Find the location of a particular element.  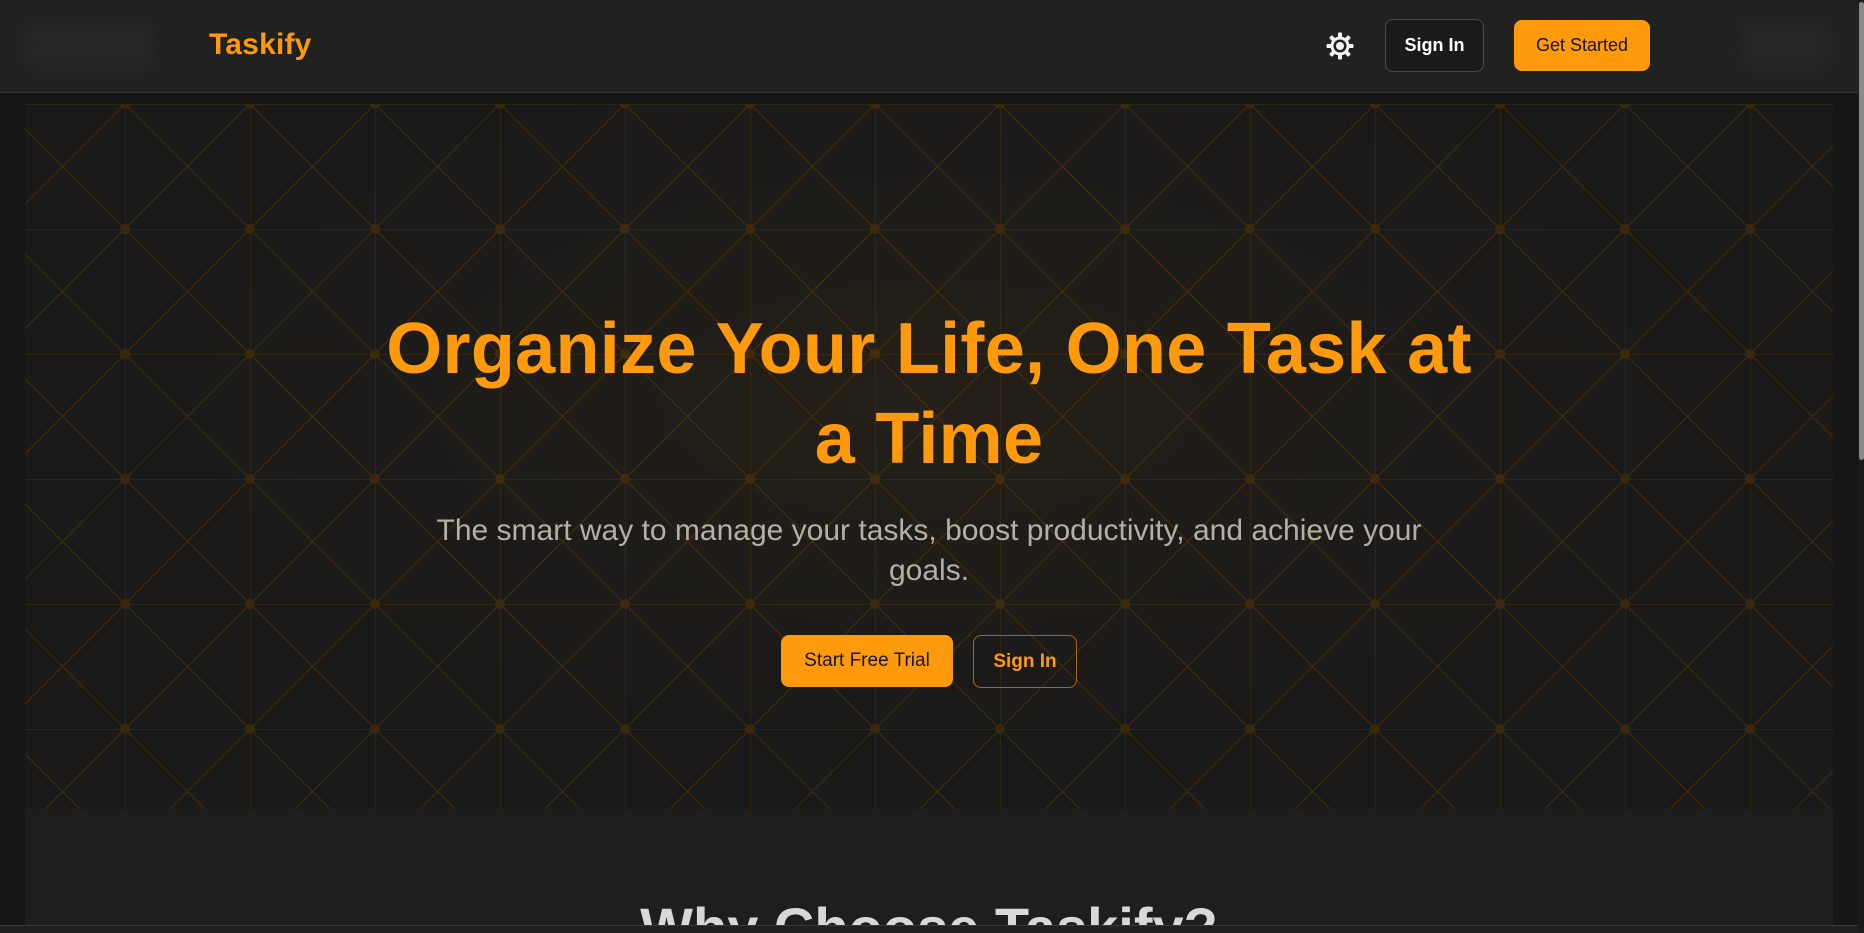

theme-toggle-button is located at coordinates (1340, 46).